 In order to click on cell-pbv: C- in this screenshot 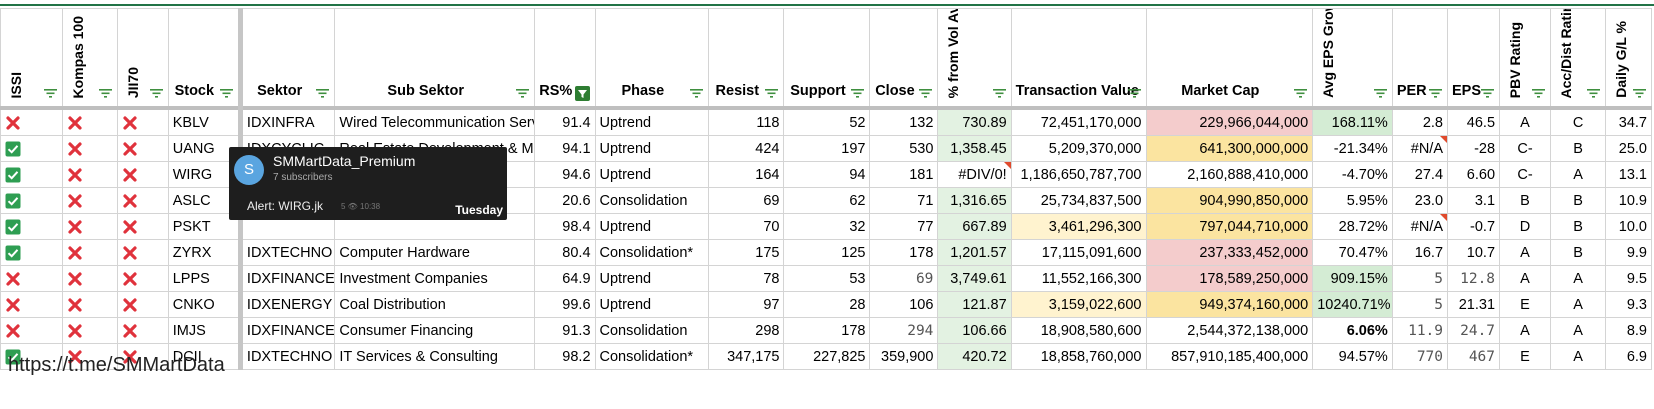, I will do `click(1525, 148)`.